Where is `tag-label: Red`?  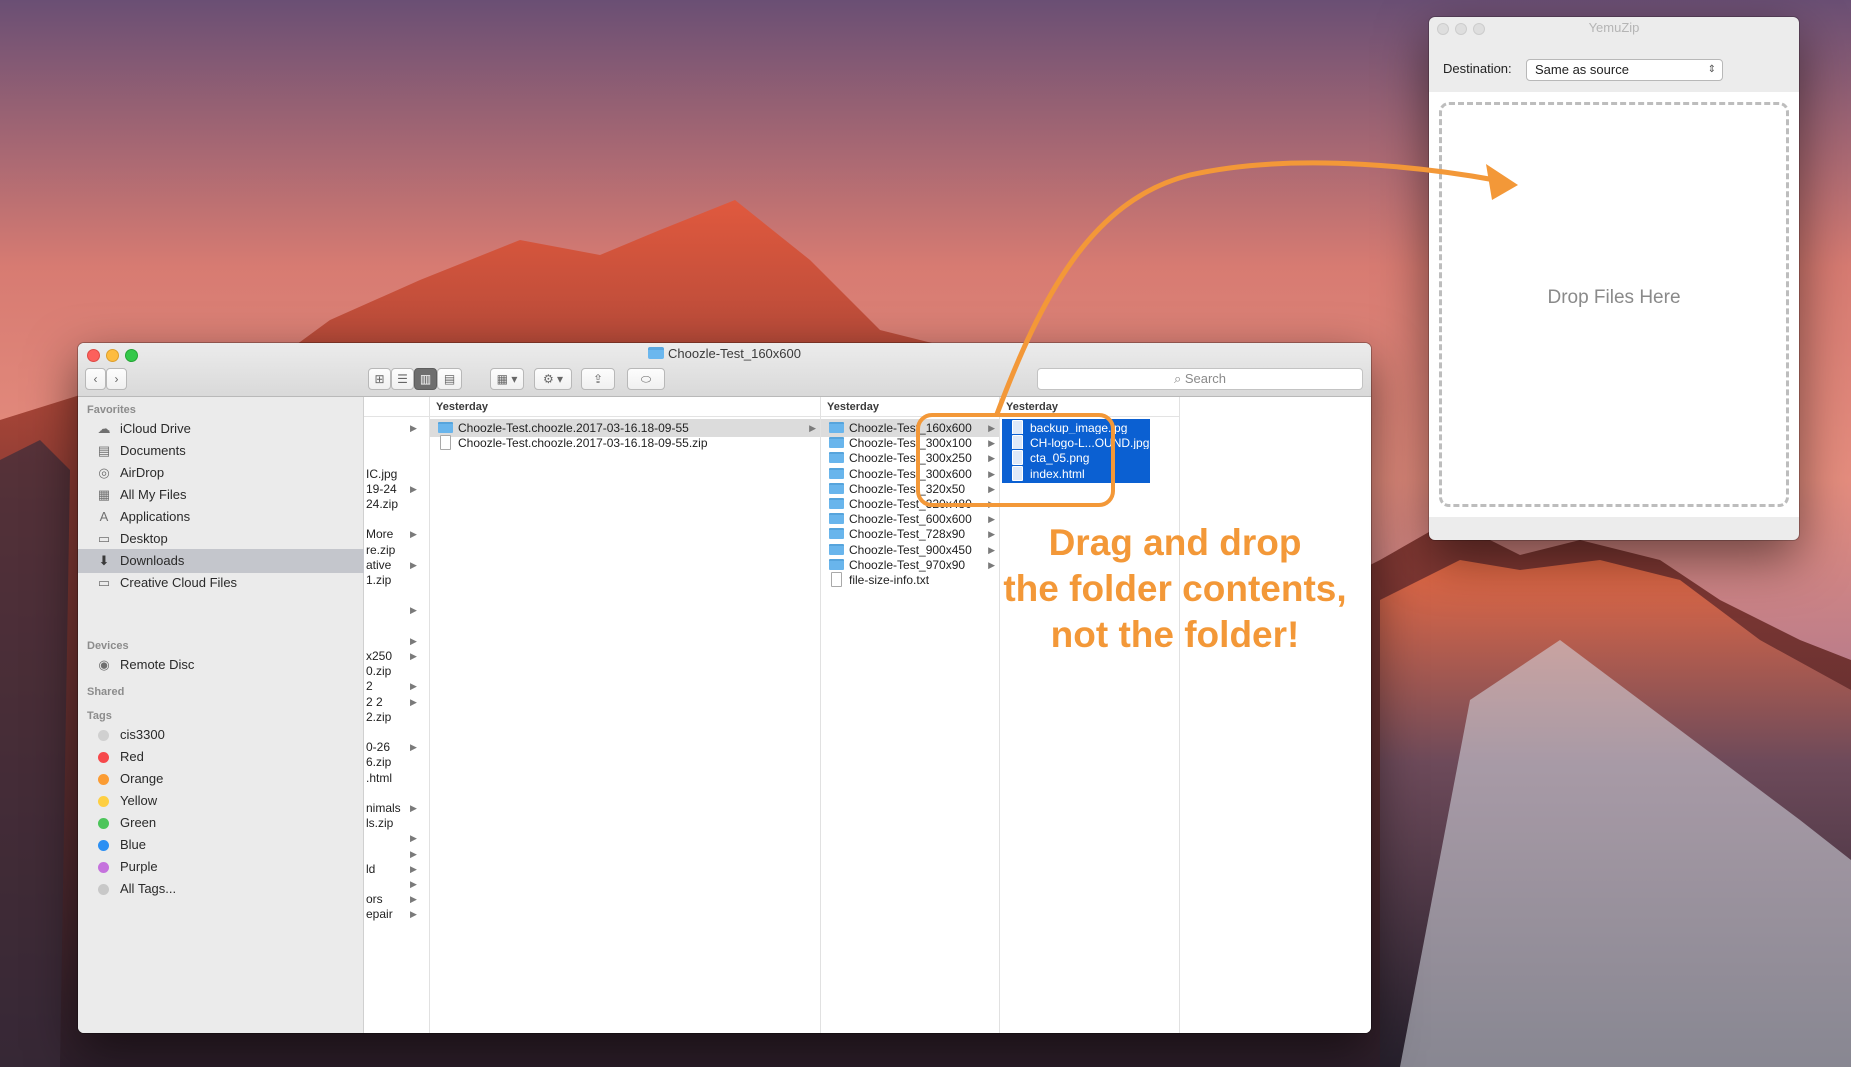 tag-label: Red is located at coordinates (132, 756).